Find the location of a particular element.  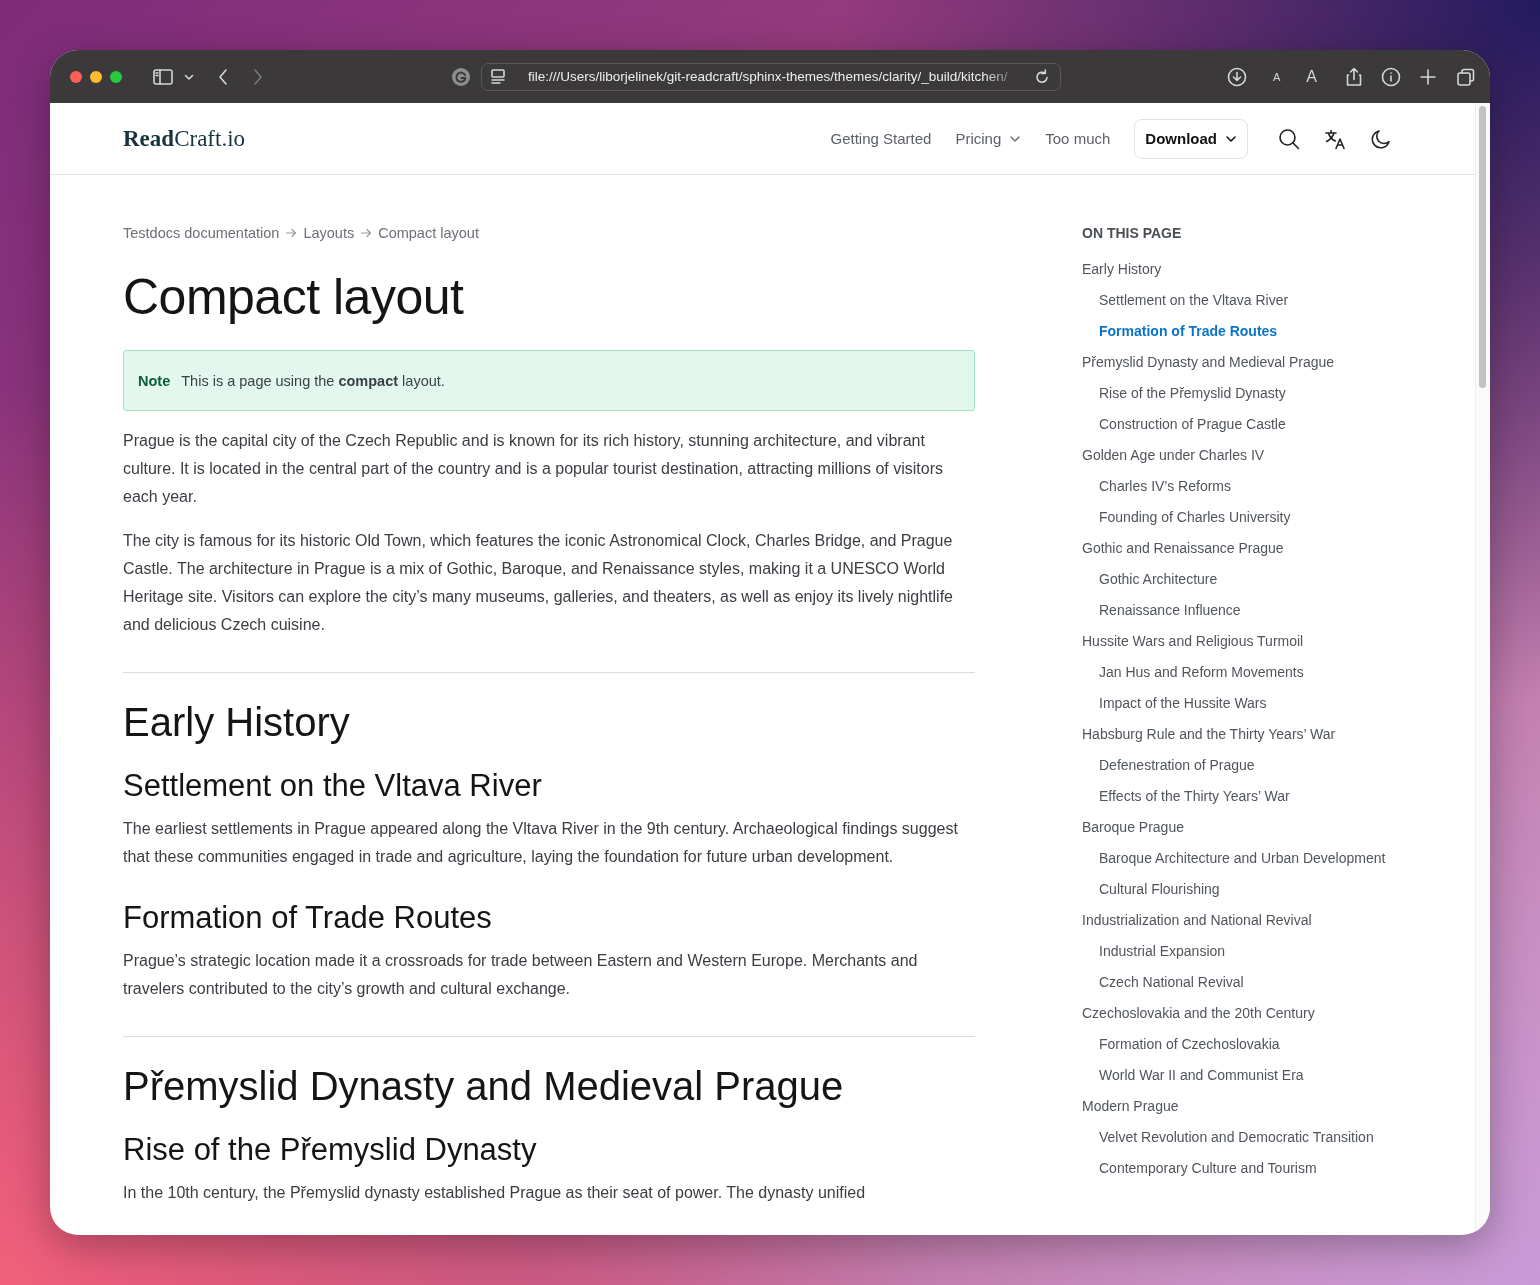

section-heading: Early History is located at coordinates (237, 722).